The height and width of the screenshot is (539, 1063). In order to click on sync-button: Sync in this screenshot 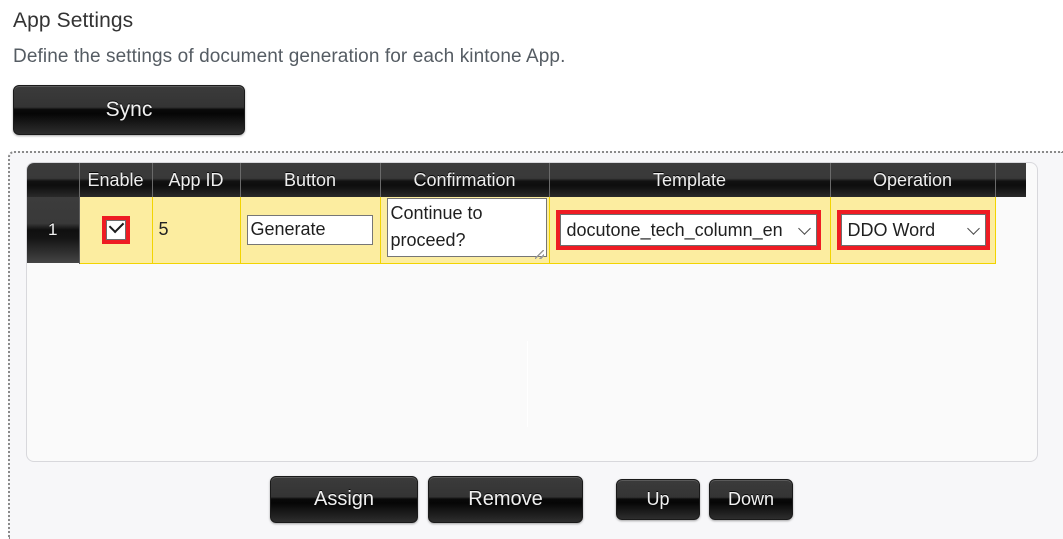, I will do `click(129, 110)`.